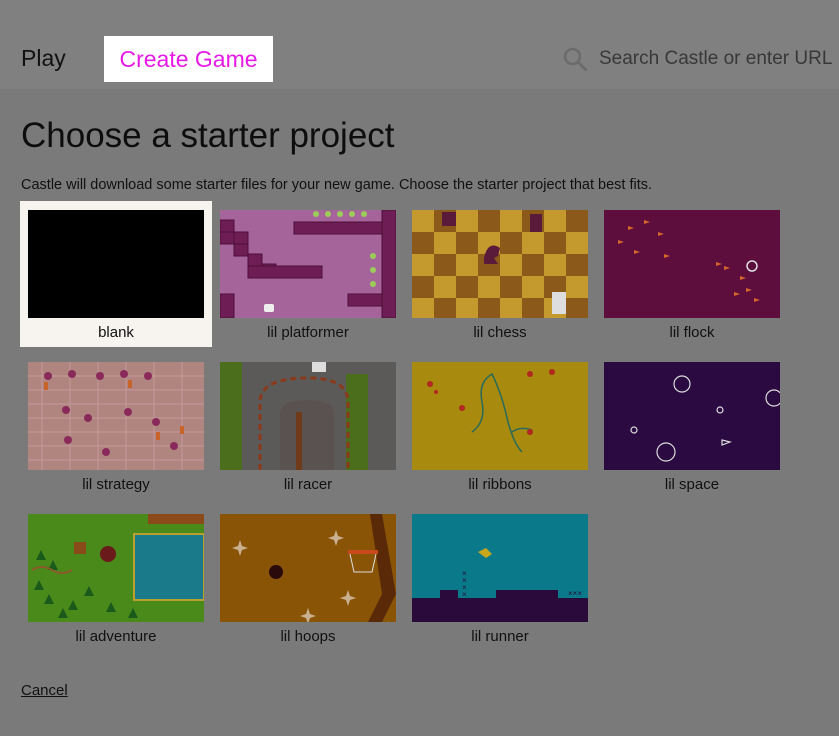  I want to click on project-label: lil runner, so click(500, 636).